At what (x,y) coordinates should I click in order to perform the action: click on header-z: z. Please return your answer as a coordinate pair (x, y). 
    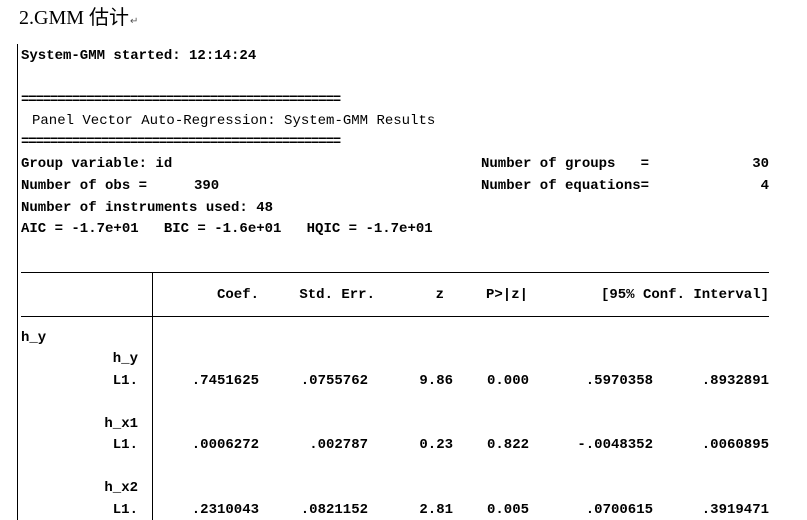
    Looking at the image, I should click on (439, 295).